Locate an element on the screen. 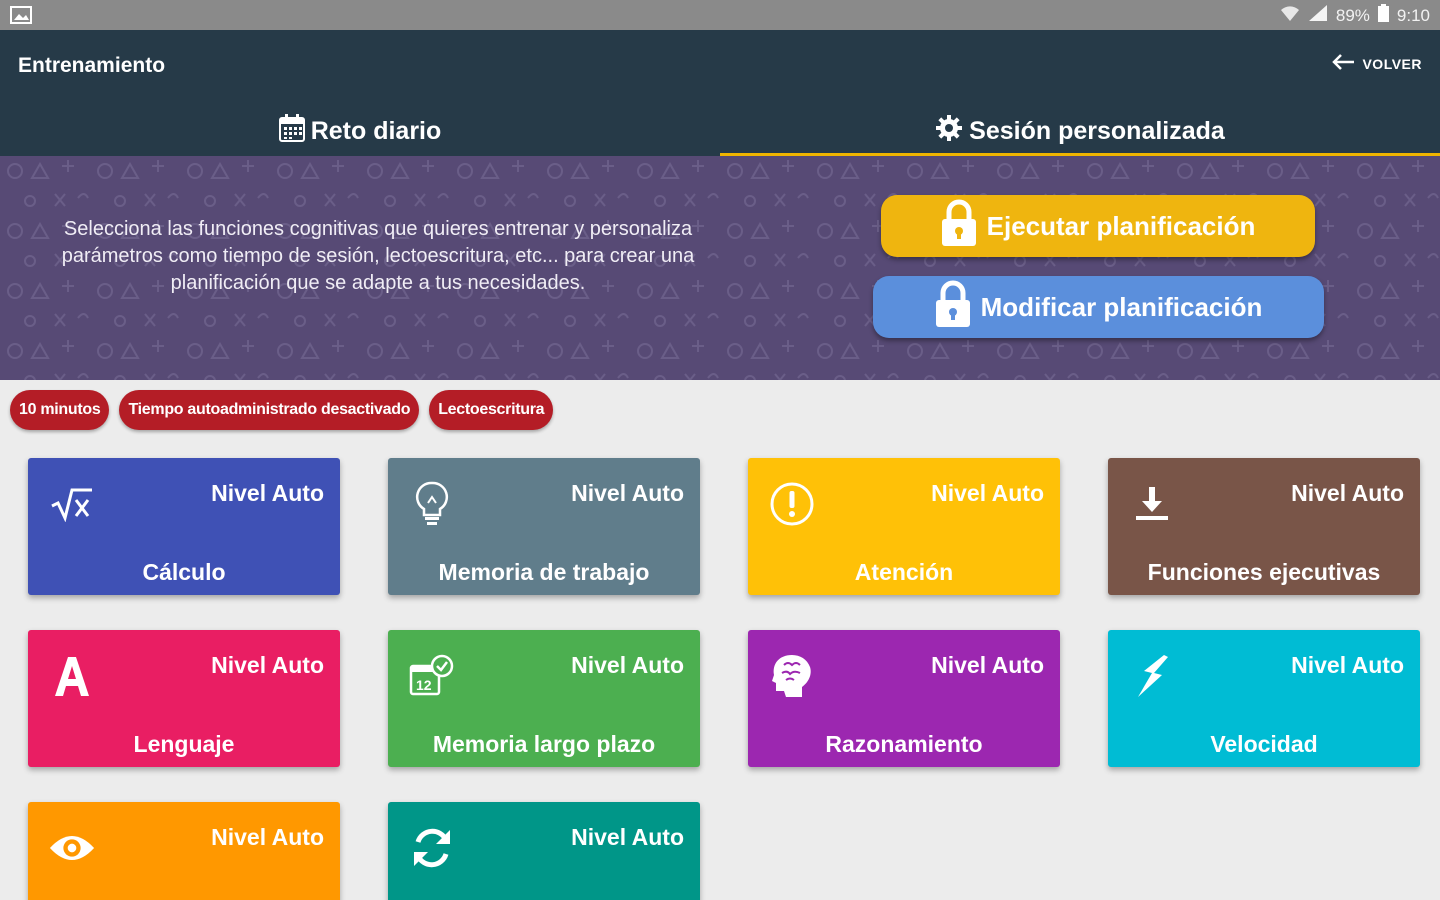 This screenshot has height=900, width=1440. tab-label: Reto diario is located at coordinates (376, 130).